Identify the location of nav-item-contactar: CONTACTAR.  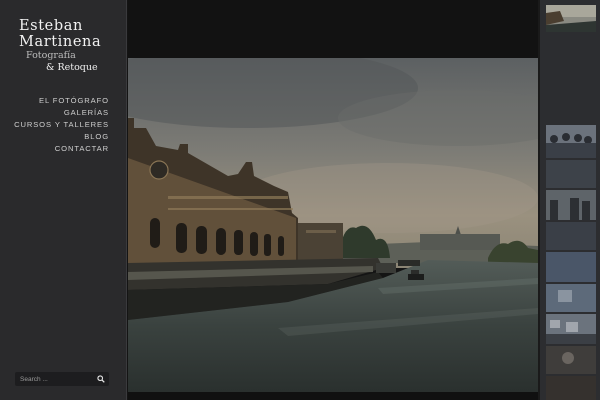
(61, 149).